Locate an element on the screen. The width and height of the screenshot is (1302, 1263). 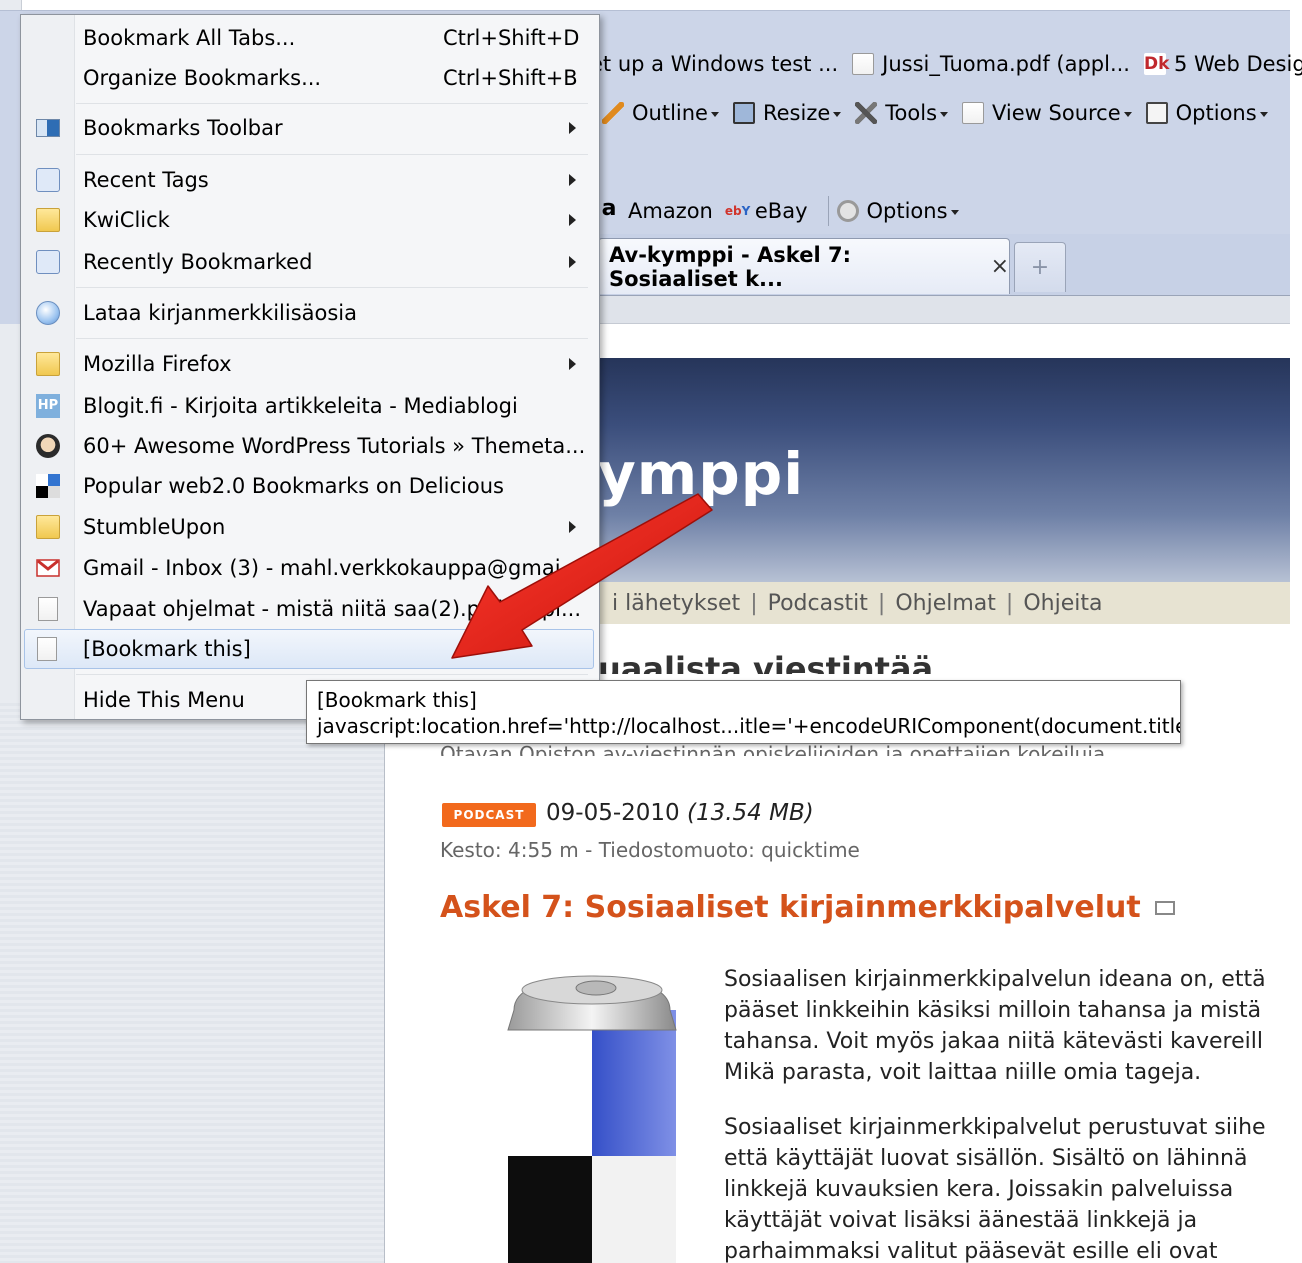
close-tab-icon: × is located at coordinates (1000, 266).